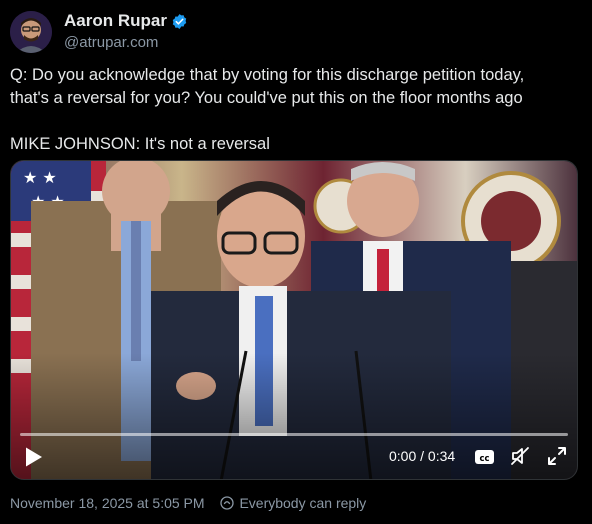  What do you see at coordinates (294, 457) in the screenshot?
I see `video-controls: 0:00 / 0:34 cc` at bounding box center [294, 457].